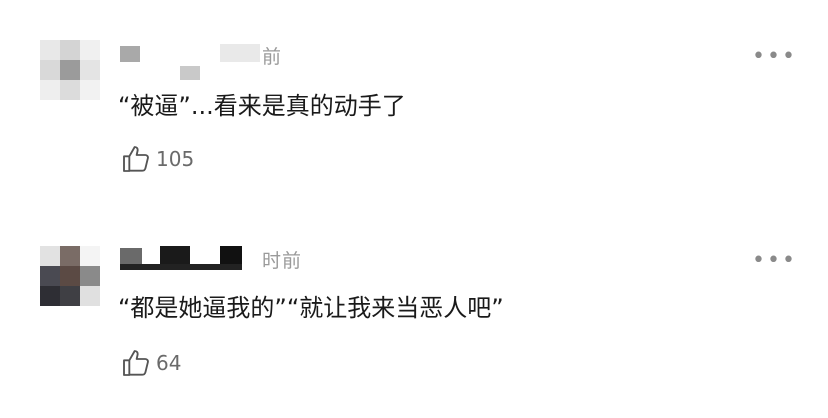 The image size is (828, 418). Describe the element at coordinates (175, 159) in the screenshot. I see `like-count: 105` at that location.